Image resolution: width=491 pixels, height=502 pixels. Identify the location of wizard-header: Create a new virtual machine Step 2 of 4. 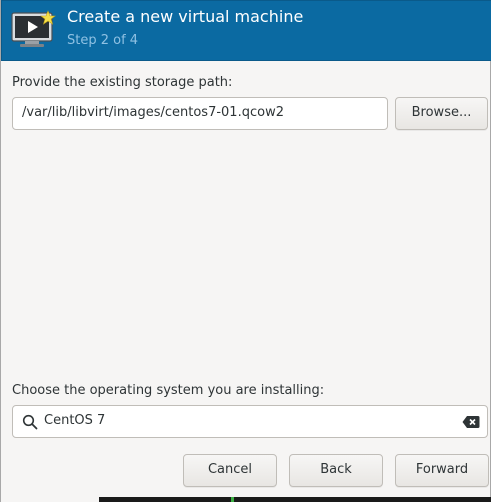
(246, 30).